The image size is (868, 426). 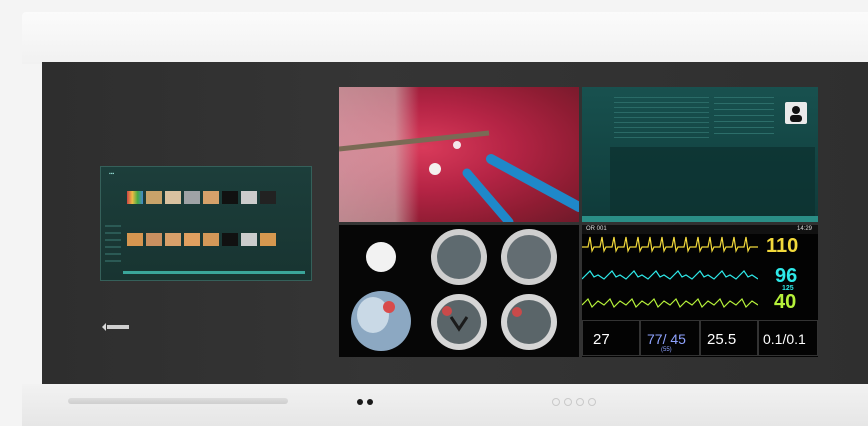 I want to click on vitals-cell-value: 27, so click(x=601, y=339).